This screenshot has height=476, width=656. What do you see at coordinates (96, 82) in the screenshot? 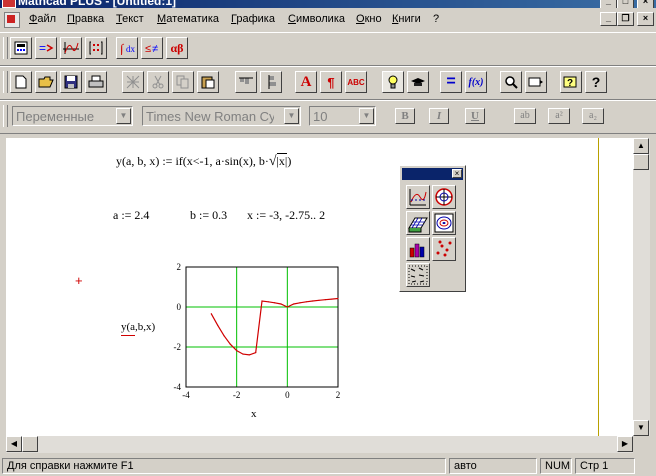
I see `print-icon` at bounding box center [96, 82].